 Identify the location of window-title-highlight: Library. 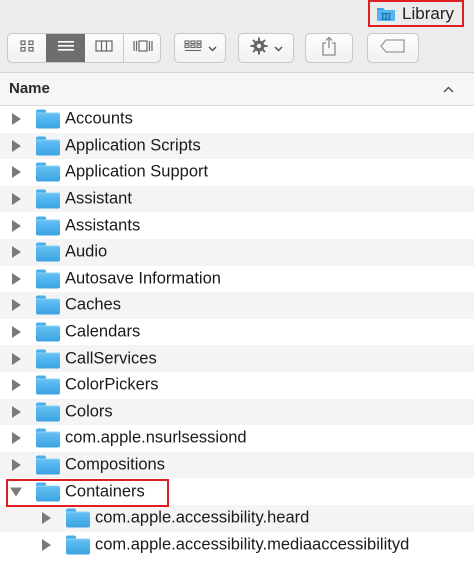
(416, 13).